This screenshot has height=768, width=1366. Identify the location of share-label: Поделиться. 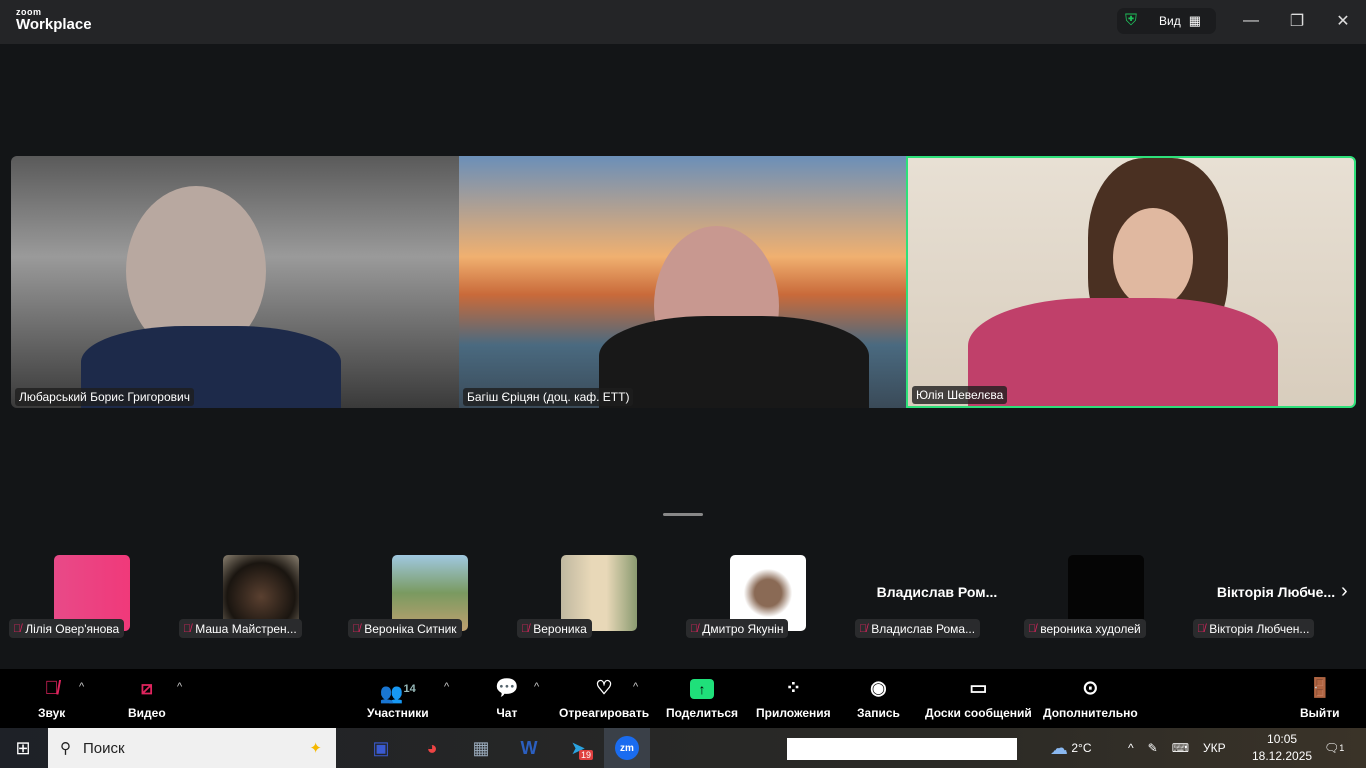
(702, 713).